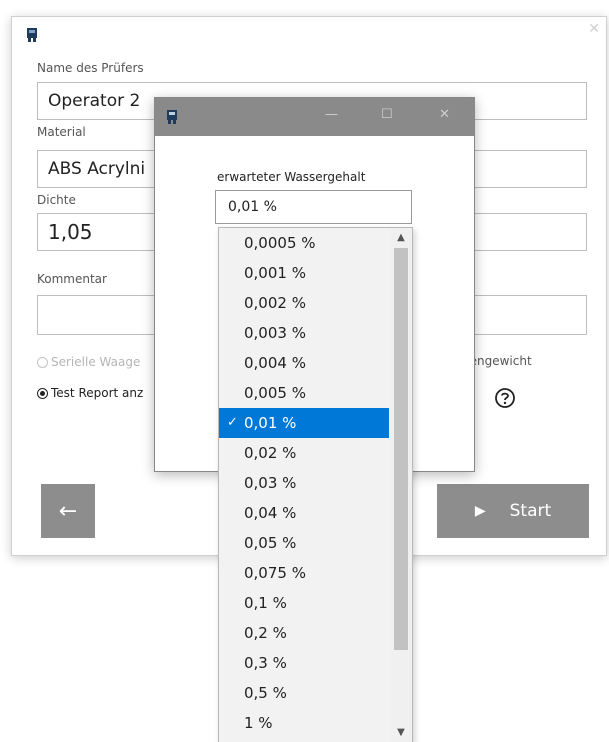  What do you see at coordinates (72, 279) in the screenshot?
I see `comment-label: Kommentar` at bounding box center [72, 279].